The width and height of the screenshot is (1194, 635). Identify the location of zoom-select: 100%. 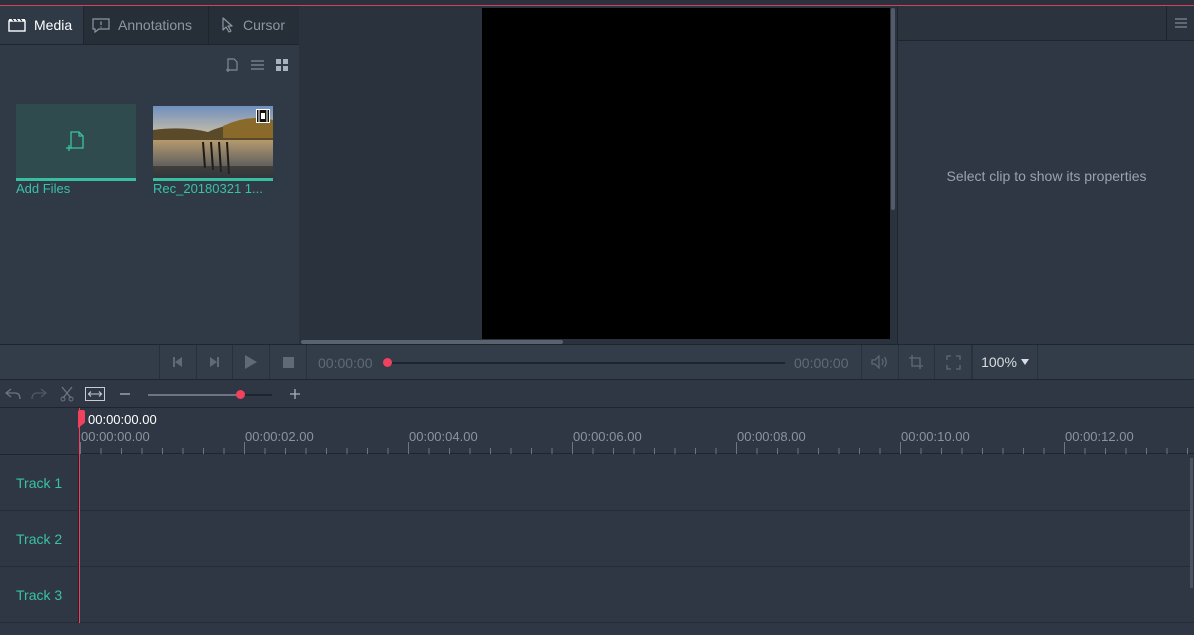
(1005, 362).